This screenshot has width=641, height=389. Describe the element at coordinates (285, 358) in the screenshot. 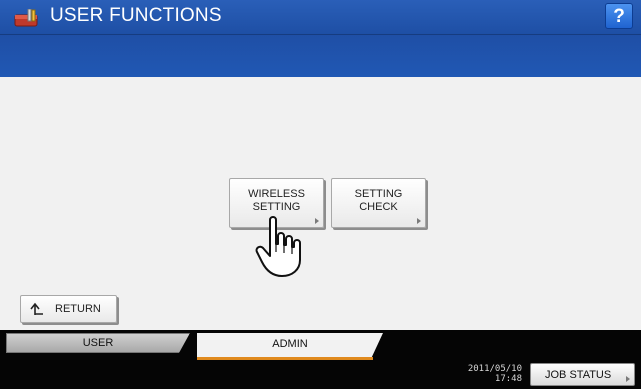

I see `active-tab-indicator` at that location.